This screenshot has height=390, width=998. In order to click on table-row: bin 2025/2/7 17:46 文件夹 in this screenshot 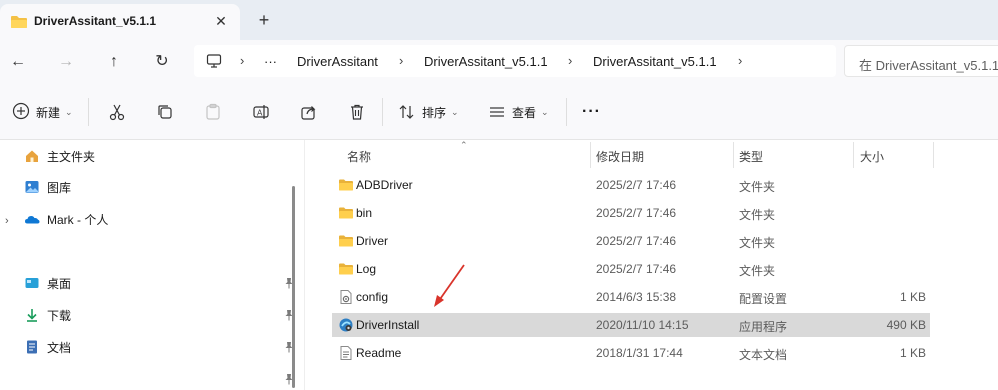, I will do `click(631, 213)`.